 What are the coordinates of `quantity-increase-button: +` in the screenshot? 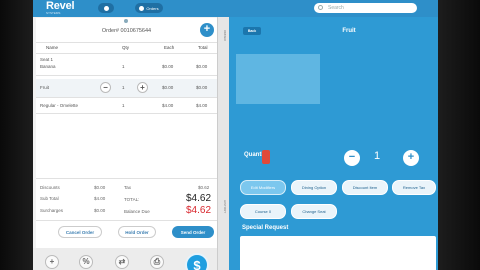 It's located at (411, 158).